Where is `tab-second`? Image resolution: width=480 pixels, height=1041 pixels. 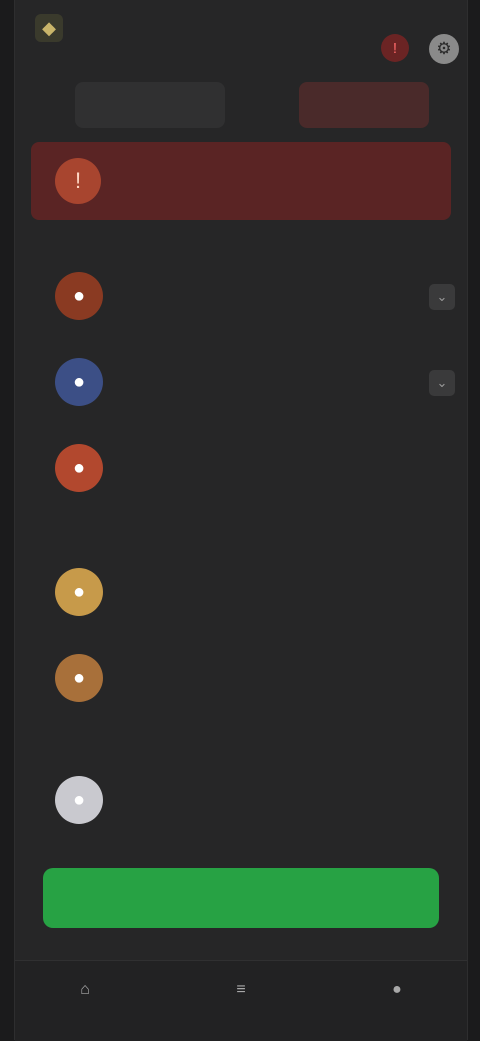 tab-second is located at coordinates (364, 105).